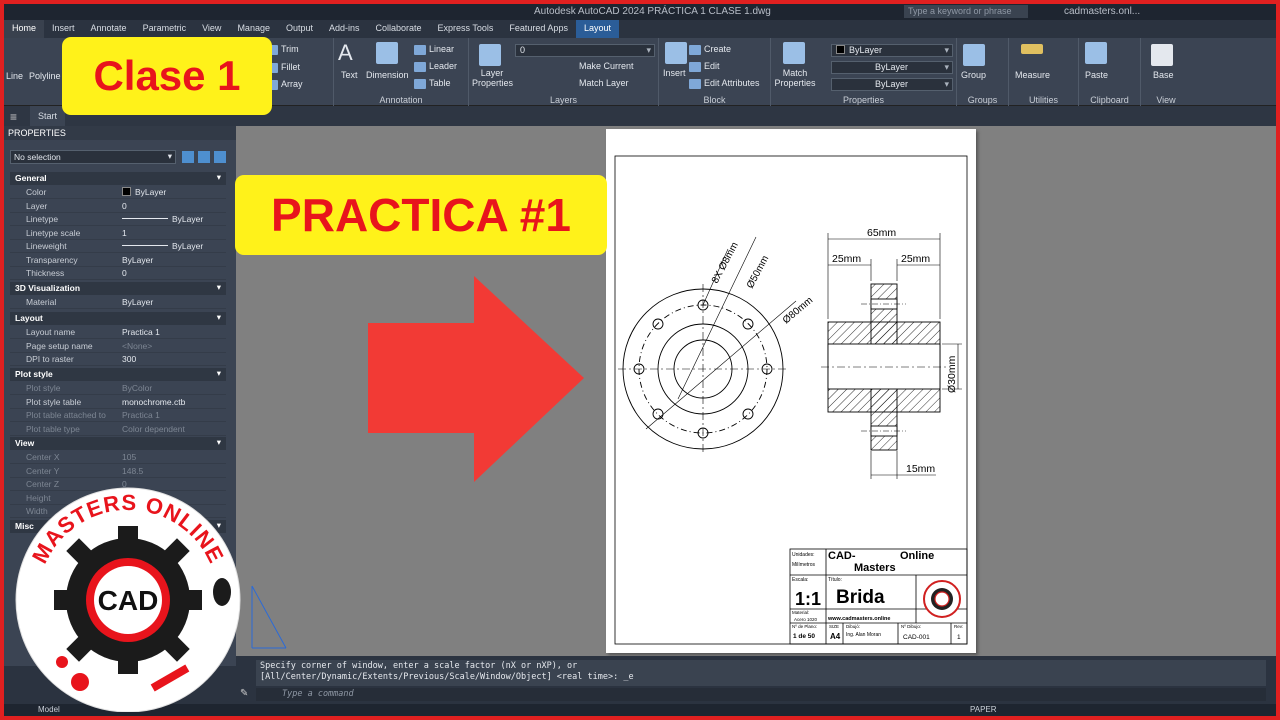  I want to click on block-panel-title: Block, so click(714, 100).